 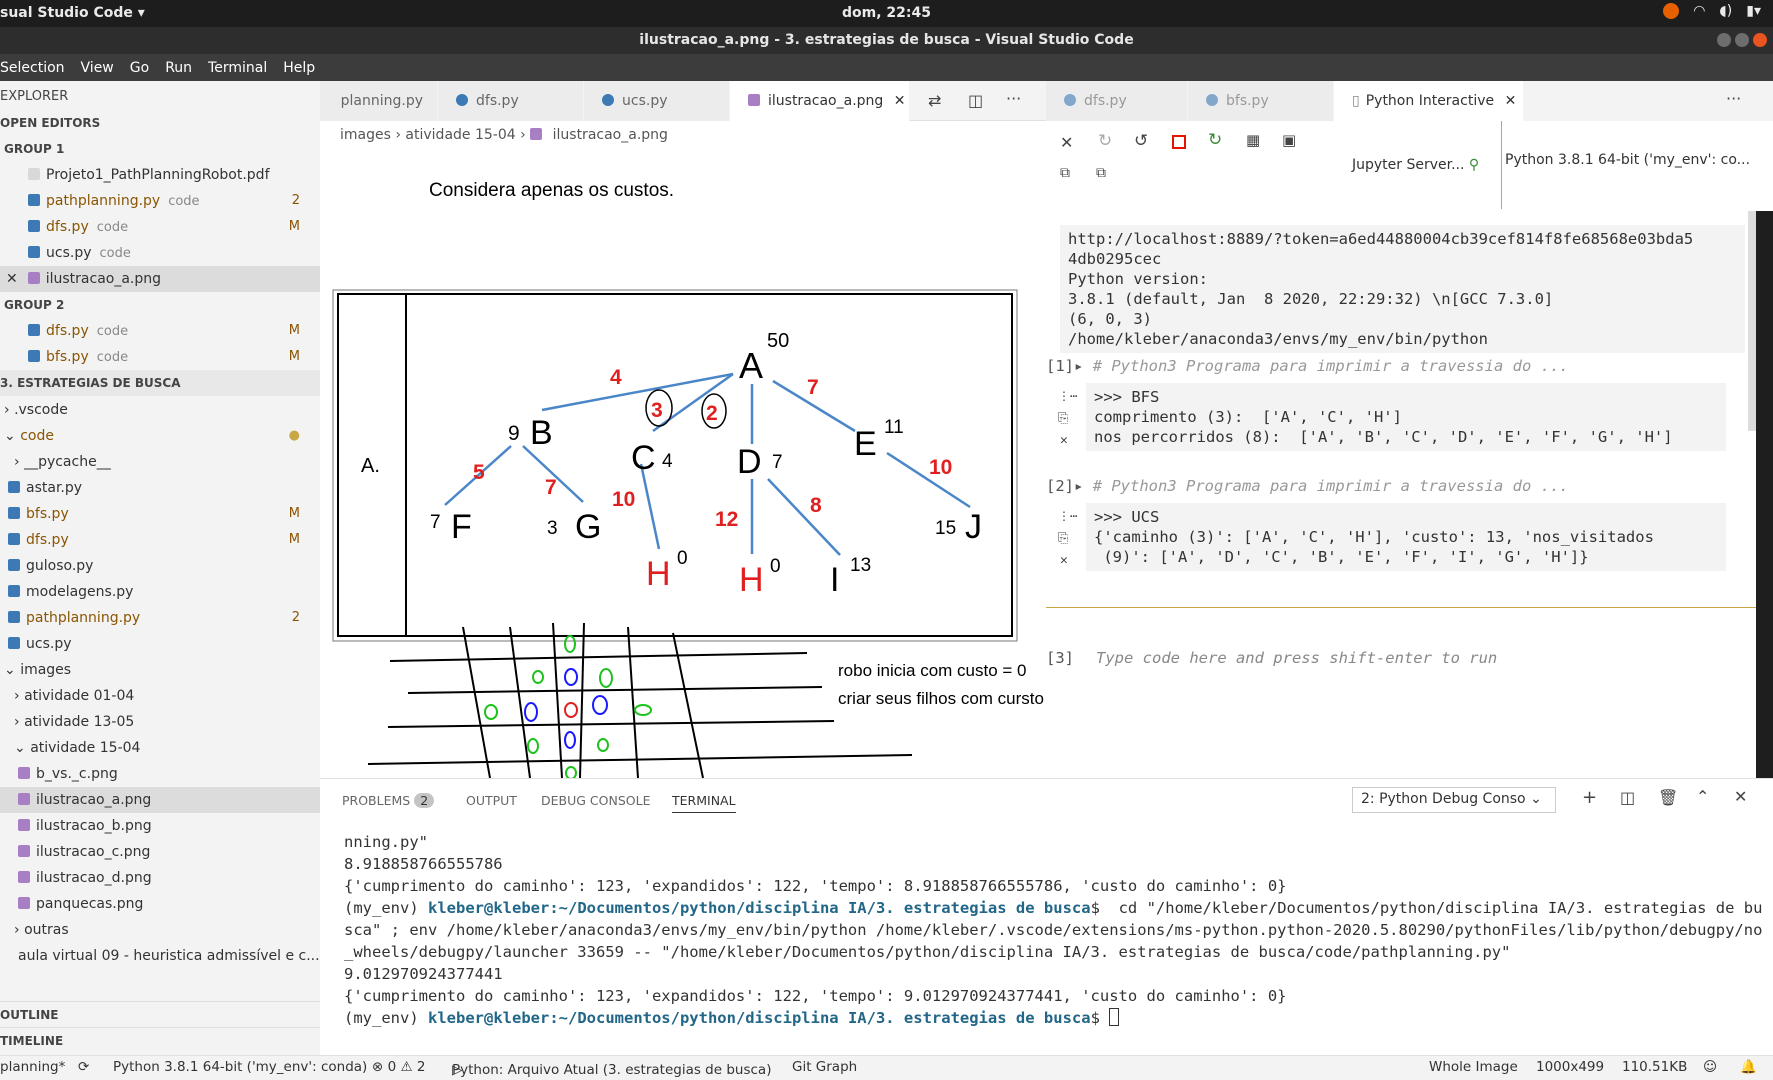 What do you see at coordinates (1740, 796) in the screenshot?
I see `close-panel-icon: ✕` at bounding box center [1740, 796].